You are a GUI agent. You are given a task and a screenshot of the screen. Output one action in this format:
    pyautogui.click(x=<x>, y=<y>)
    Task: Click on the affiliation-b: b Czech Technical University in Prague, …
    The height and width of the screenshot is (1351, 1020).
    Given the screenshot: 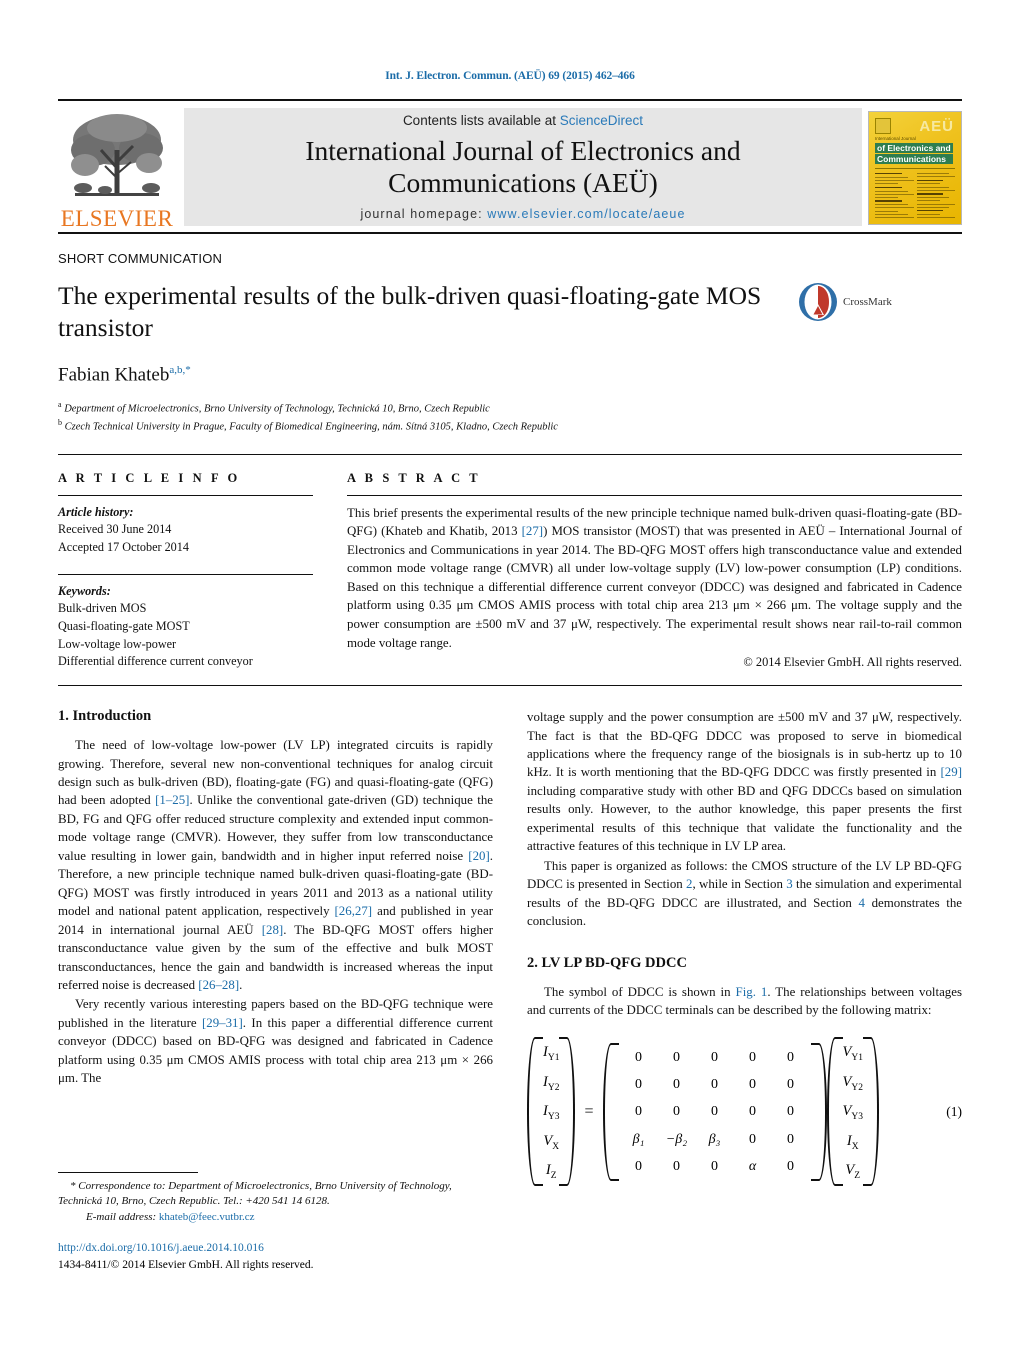 What is the action you would take?
    pyautogui.click(x=308, y=425)
    